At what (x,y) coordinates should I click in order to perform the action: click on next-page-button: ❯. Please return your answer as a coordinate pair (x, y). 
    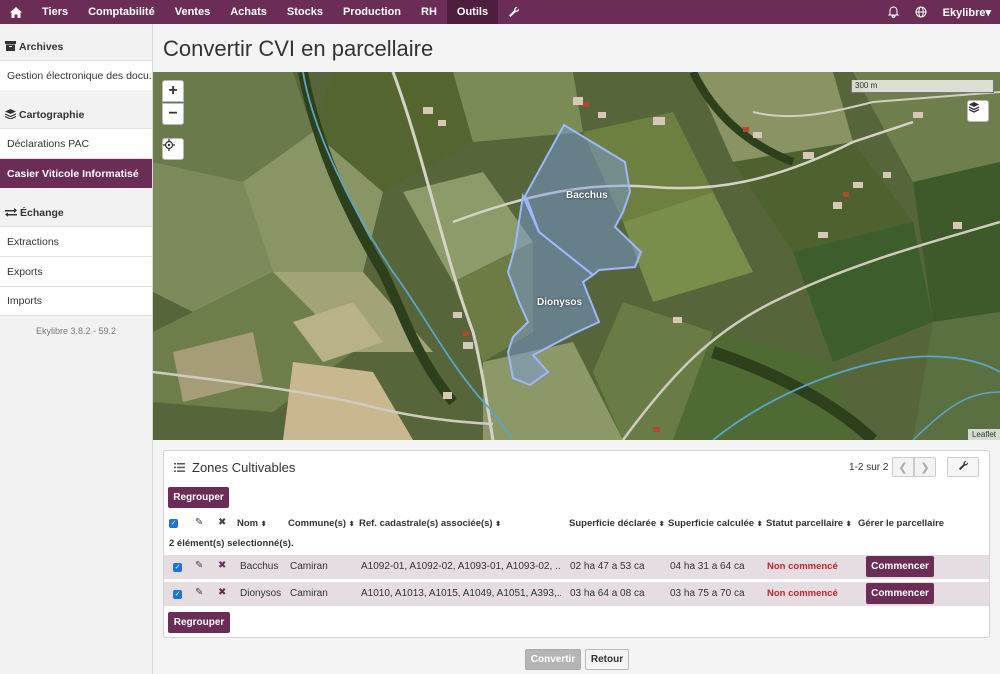
    Looking at the image, I should click on (925, 467).